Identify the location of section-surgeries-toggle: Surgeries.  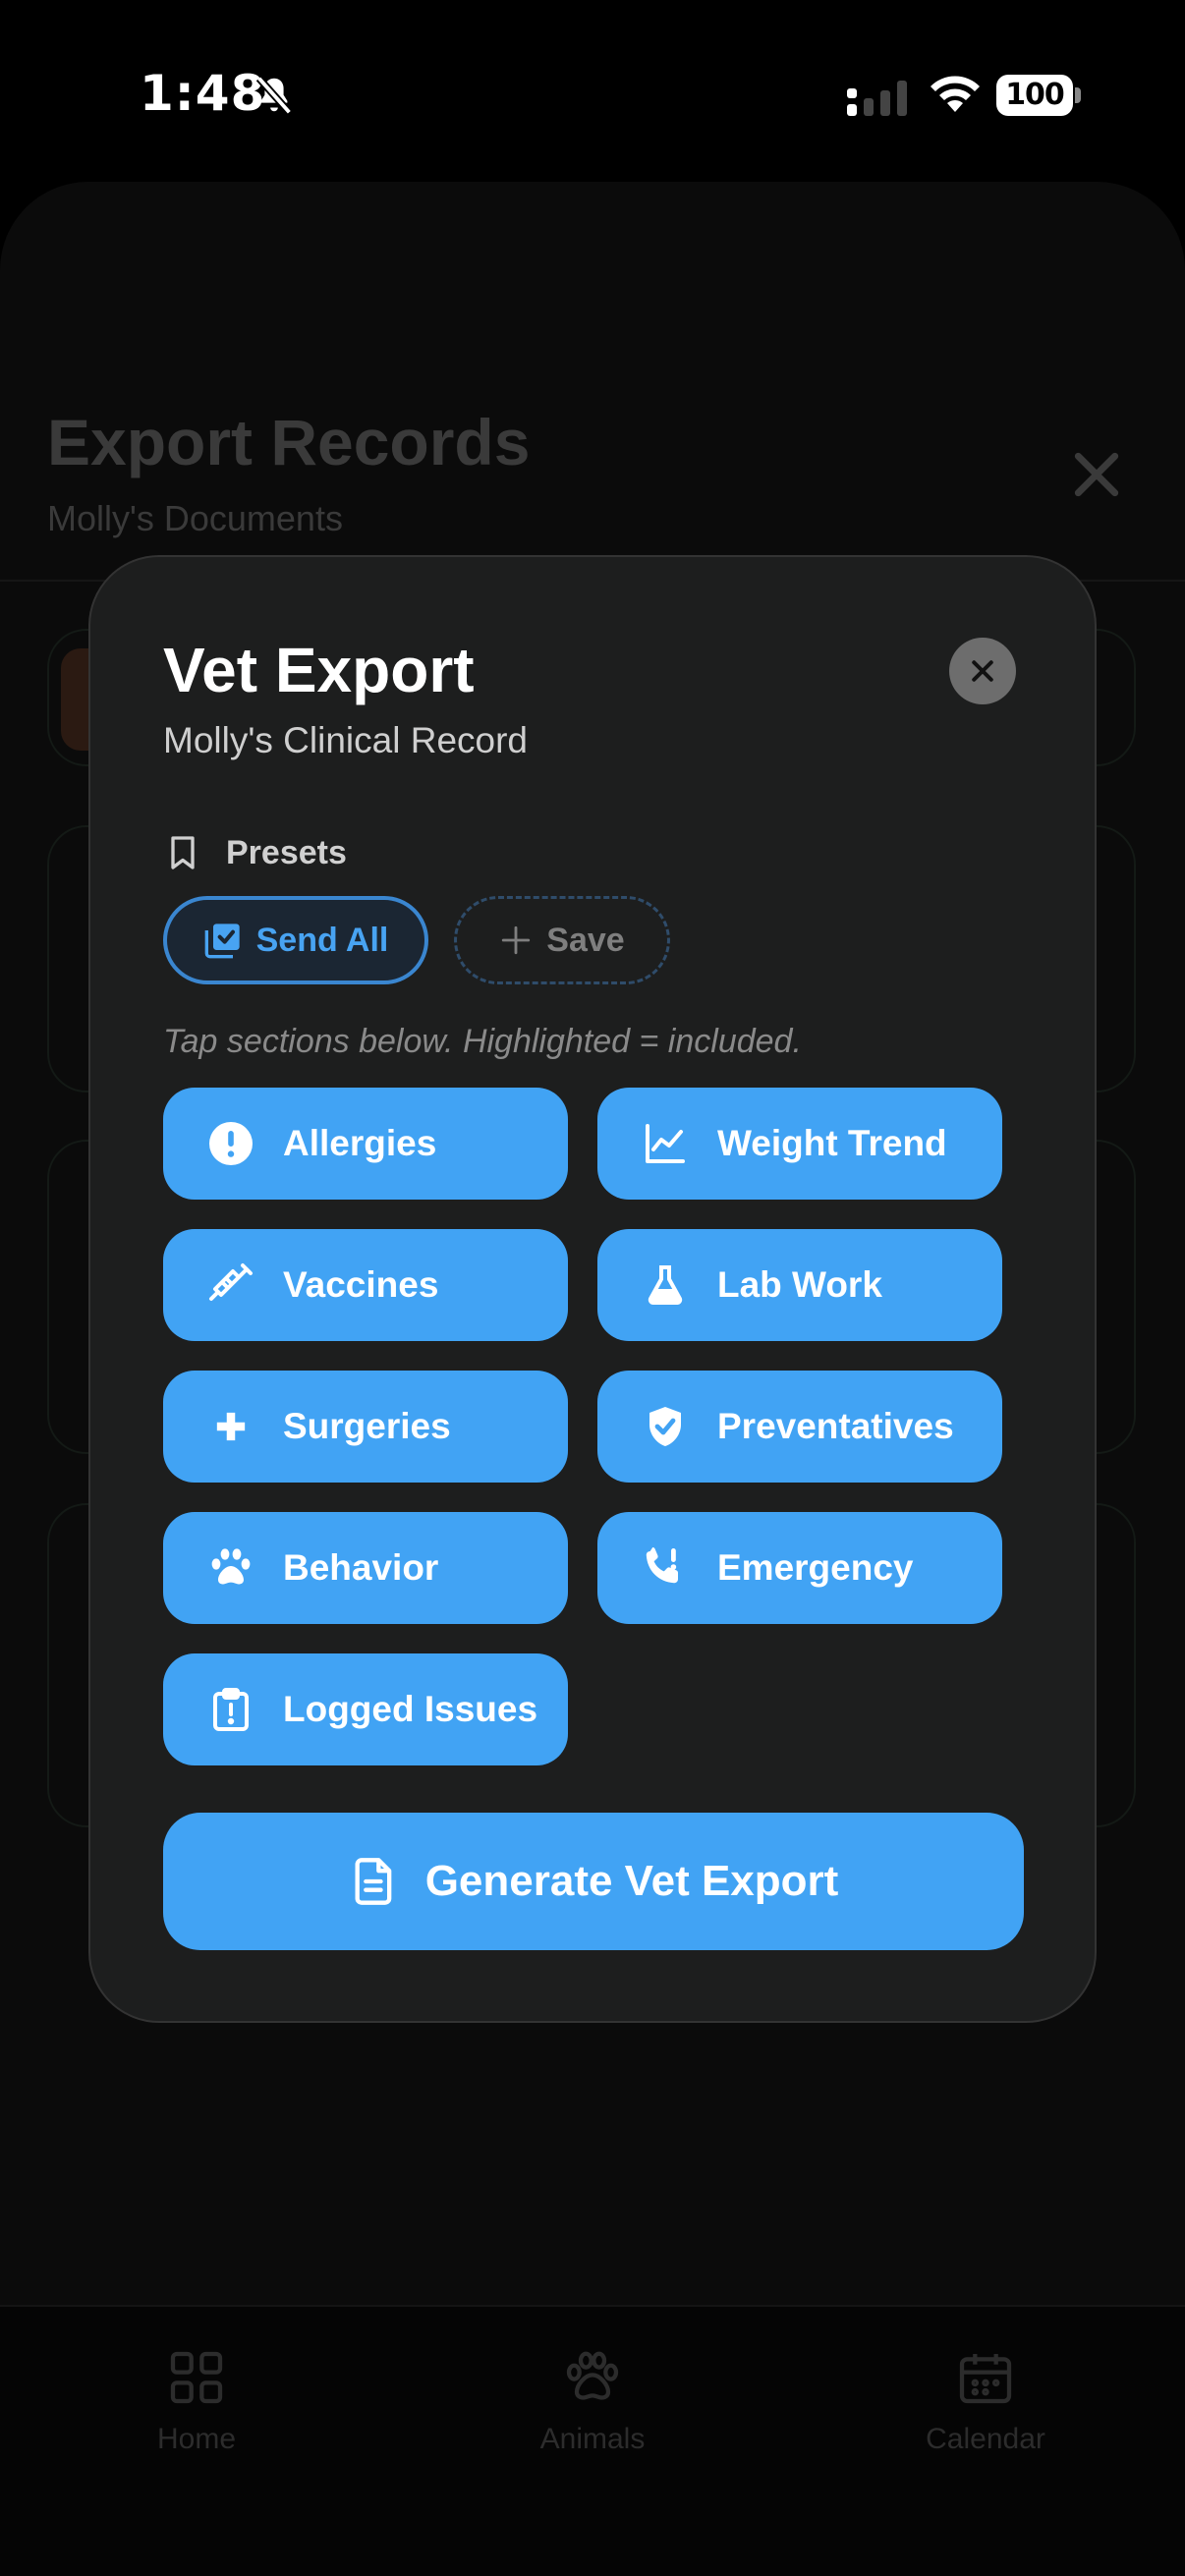
(366, 1427).